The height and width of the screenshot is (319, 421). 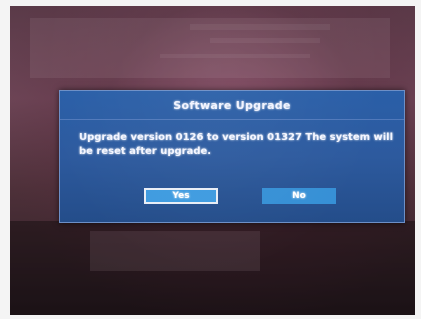 I want to click on no-button: No, so click(x=299, y=196).